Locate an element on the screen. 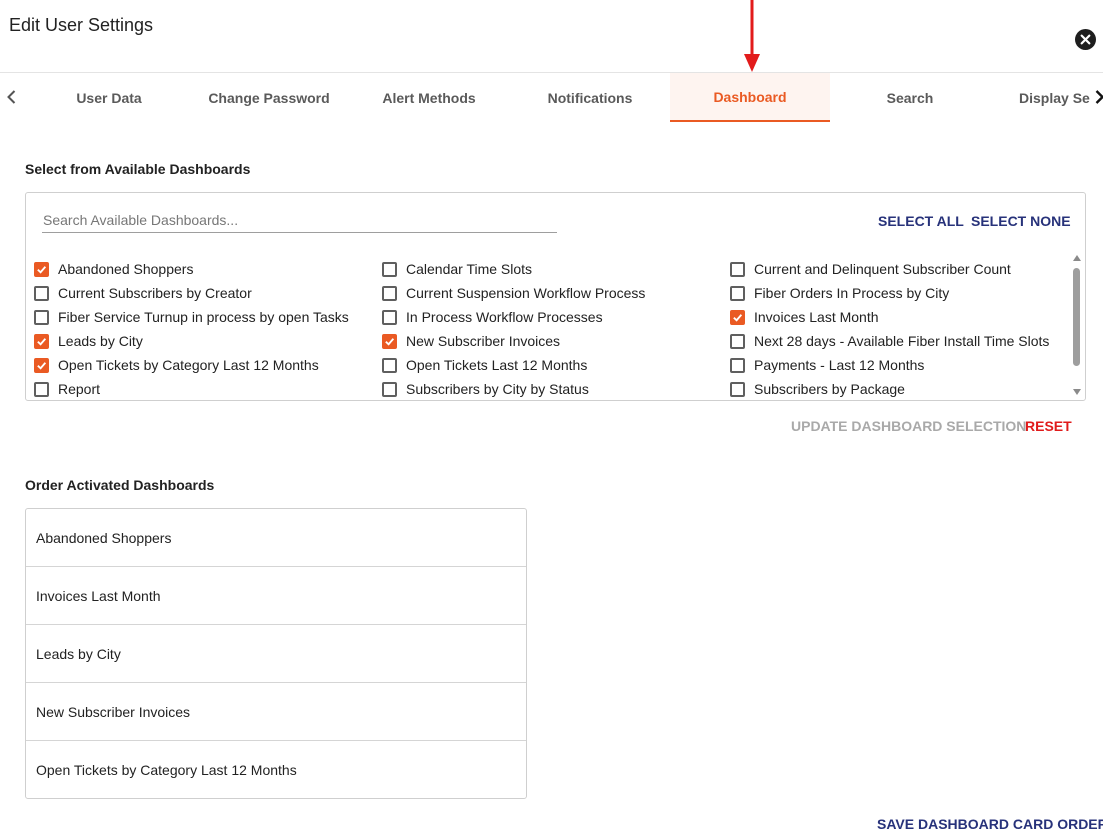  search-dashboards-input is located at coordinates (299, 220).